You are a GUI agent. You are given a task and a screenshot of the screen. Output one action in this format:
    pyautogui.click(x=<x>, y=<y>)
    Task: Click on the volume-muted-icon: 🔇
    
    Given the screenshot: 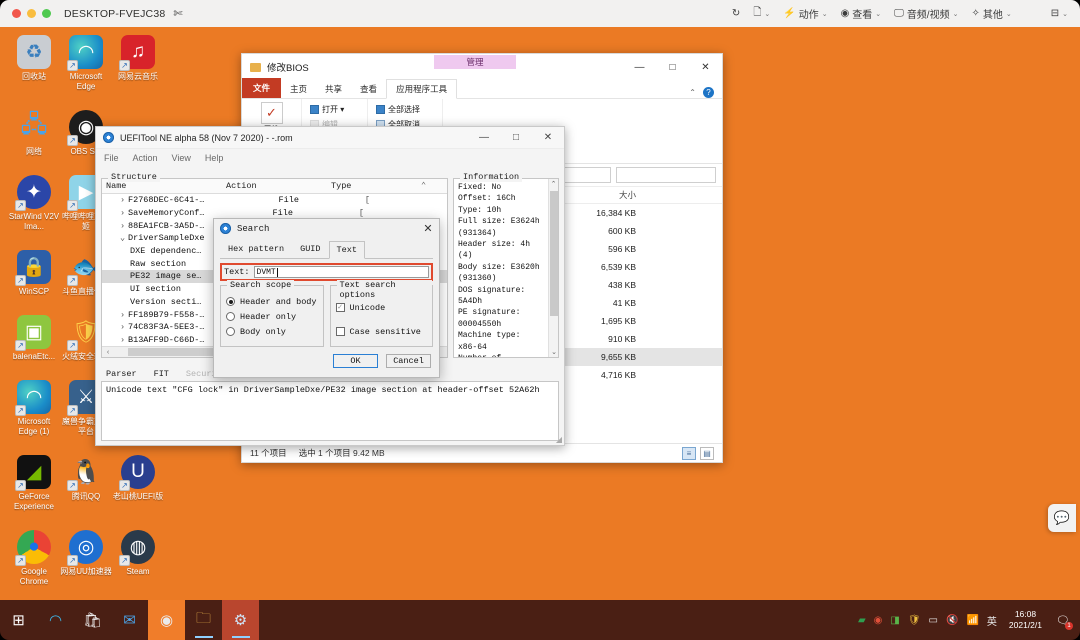 What is the action you would take?
    pyautogui.click(x=952, y=620)
    